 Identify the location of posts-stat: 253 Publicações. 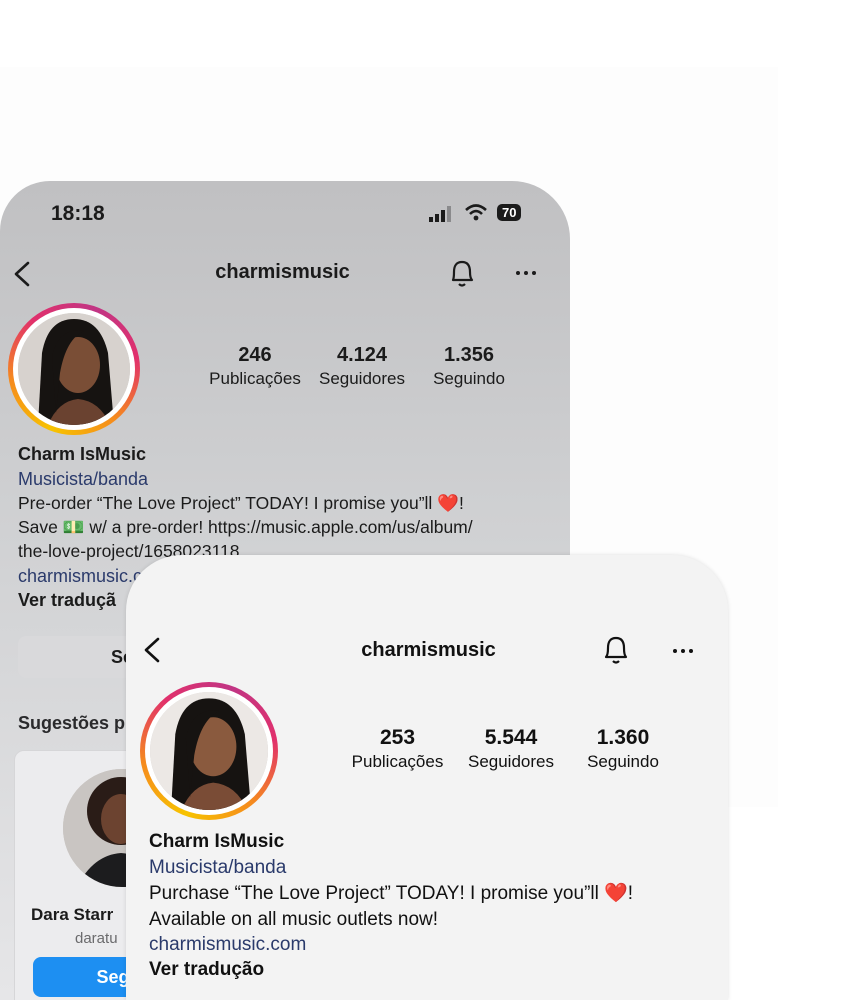
(397, 749).